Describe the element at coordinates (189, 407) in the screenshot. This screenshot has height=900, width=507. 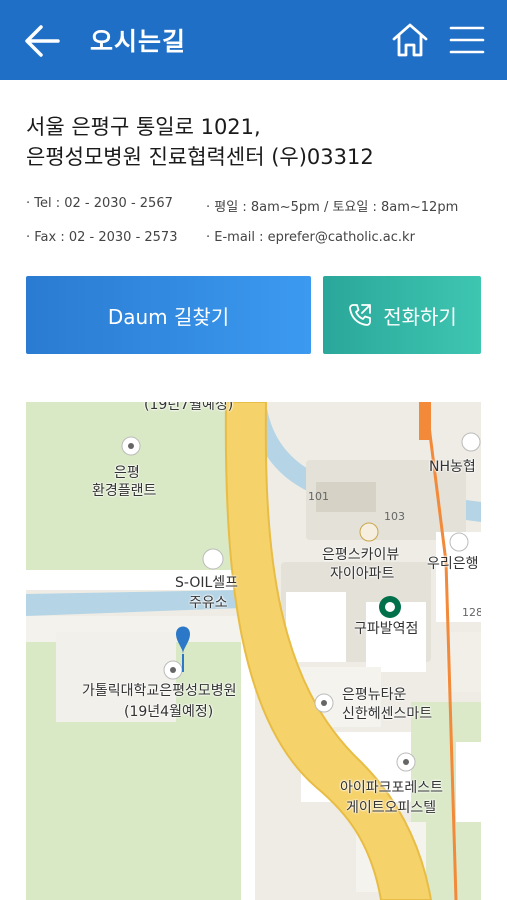
I see `map-label-top: (19년7월예정)` at that location.